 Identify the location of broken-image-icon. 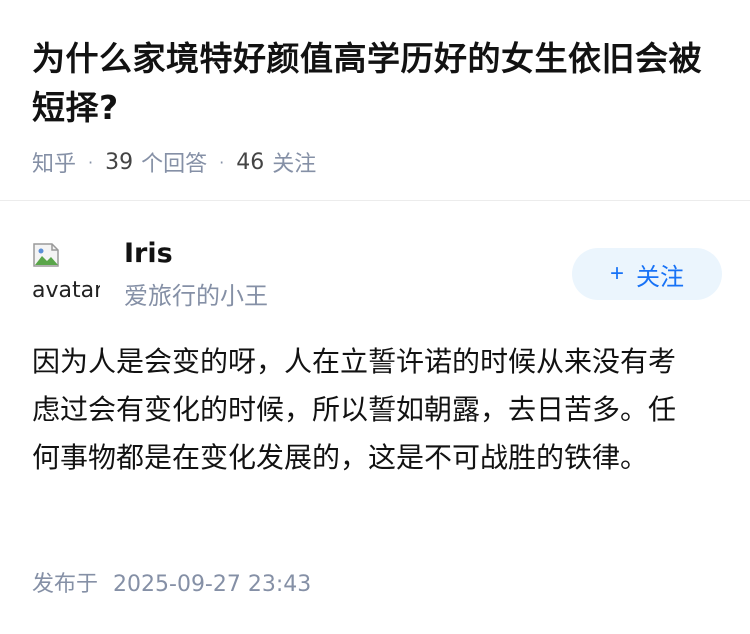
(46, 255).